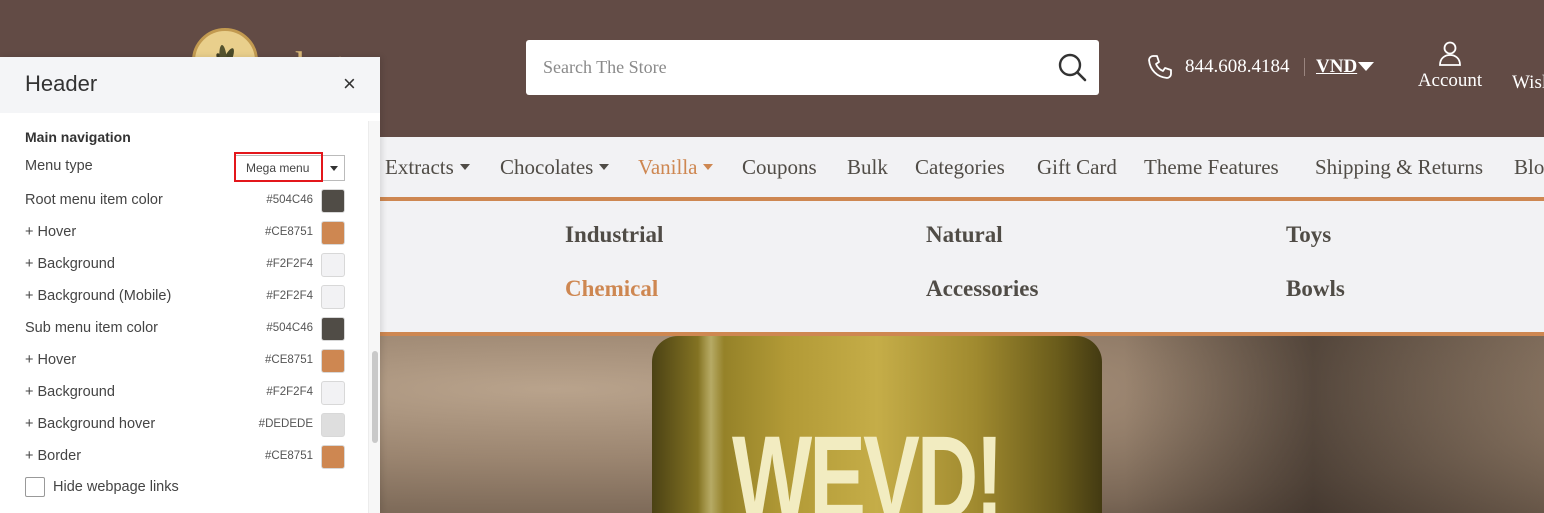 The image size is (1544, 513). I want to click on setting-label: Sub menu item color, so click(91, 328).